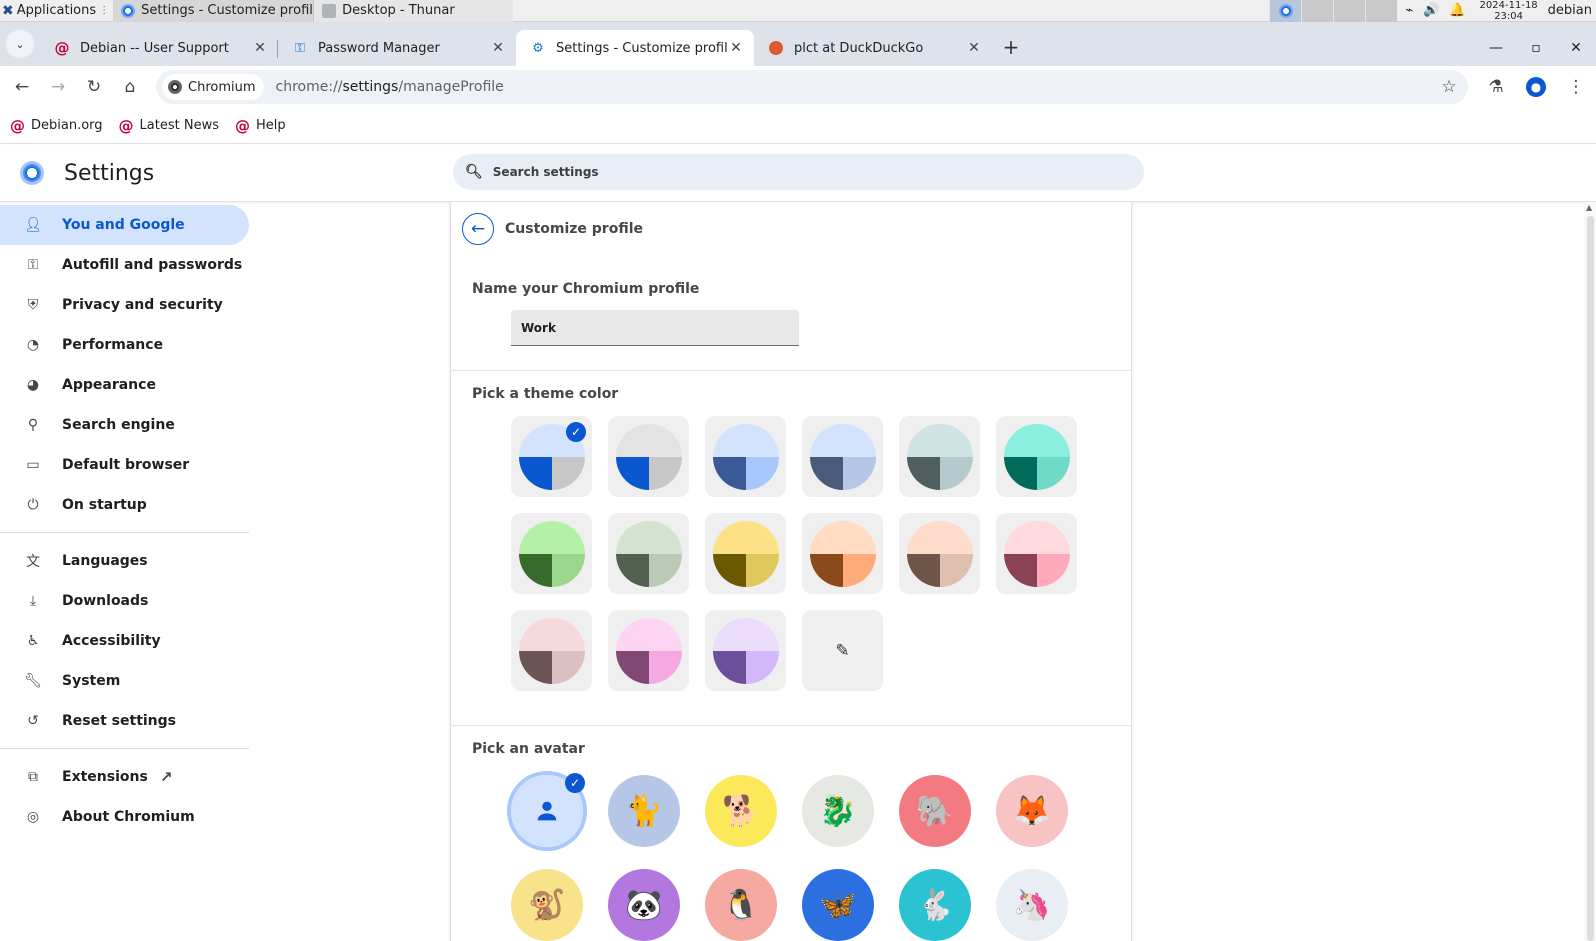 The width and height of the screenshot is (1596, 941). What do you see at coordinates (413, 11) in the screenshot?
I see `taskbar-item-thunar: Desktop - Thunar` at bounding box center [413, 11].